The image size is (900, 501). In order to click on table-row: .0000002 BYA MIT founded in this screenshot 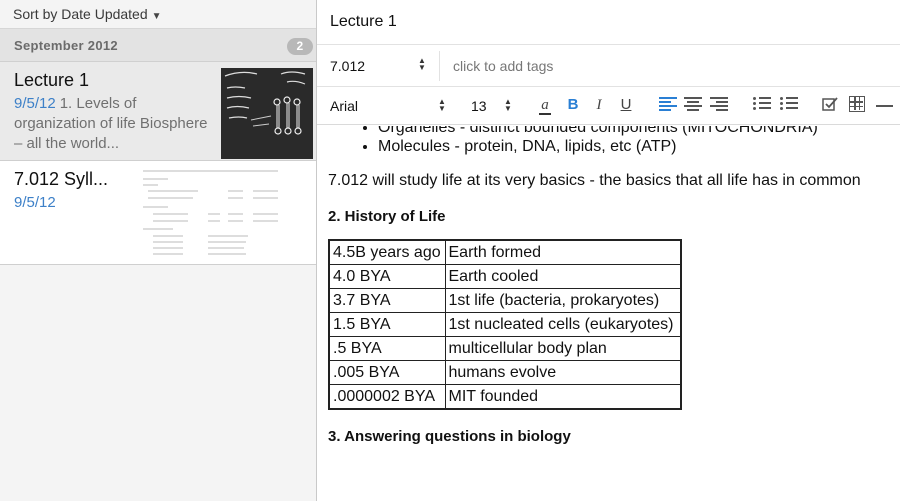, I will do `click(505, 397)`.